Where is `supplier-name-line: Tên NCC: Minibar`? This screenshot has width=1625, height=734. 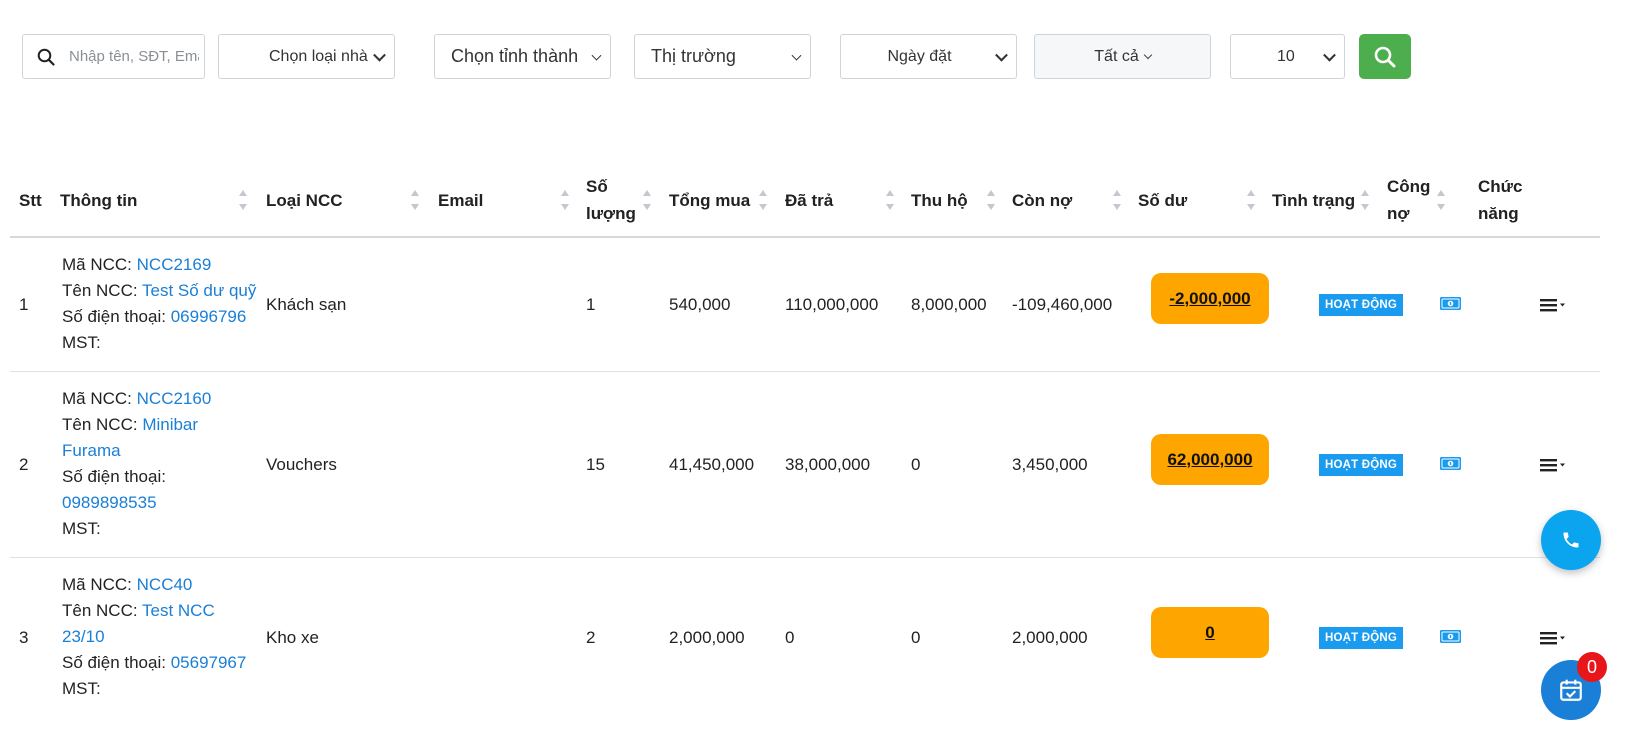 supplier-name-line: Tên NCC: Minibar is located at coordinates (162, 425).